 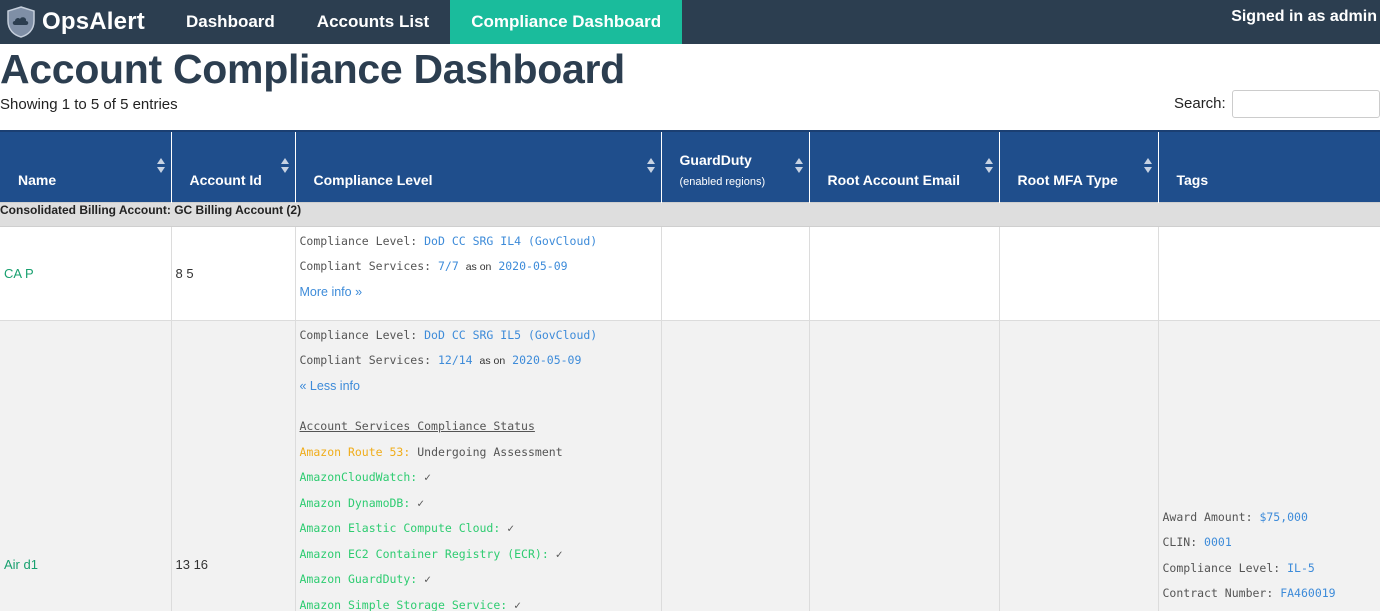 What do you see at coordinates (400, 528) in the screenshot?
I see `service-name: Amazon Elastic Compute Cloud:` at bounding box center [400, 528].